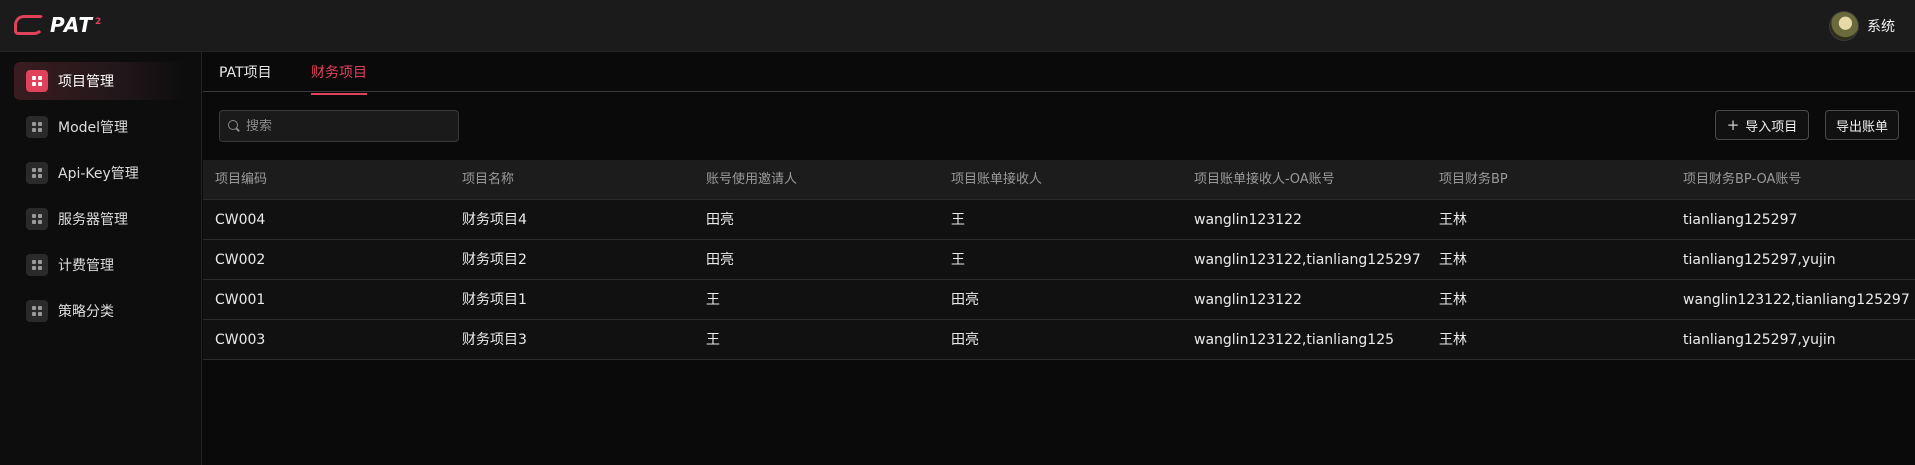 This screenshot has height=465, width=1915. What do you see at coordinates (245, 77) in the screenshot?
I see `tab-pat-projects: PAT项目` at bounding box center [245, 77].